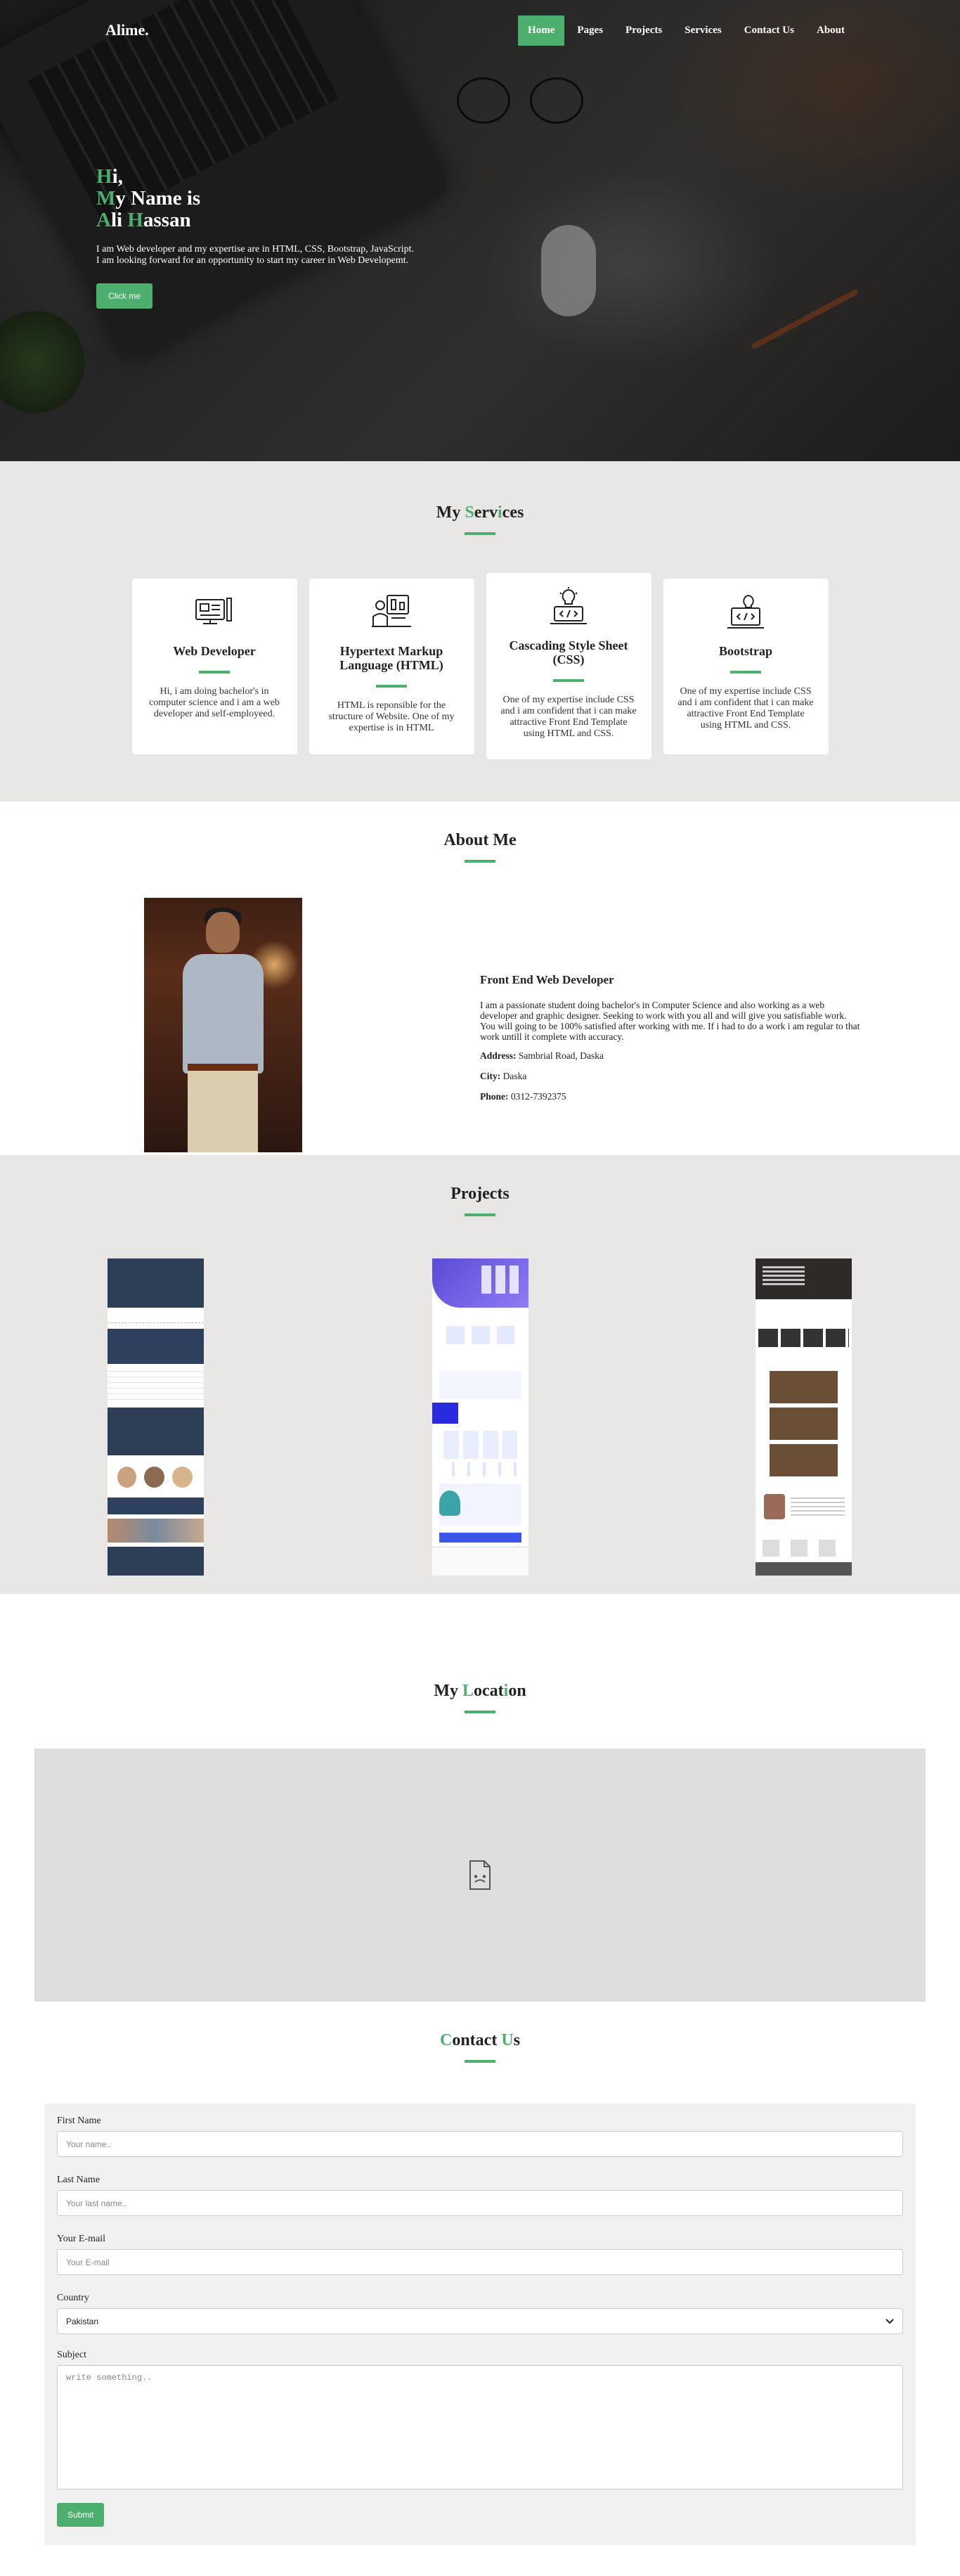 The image size is (960, 2576). What do you see at coordinates (590, 30) in the screenshot?
I see `nav-pages: Pages` at bounding box center [590, 30].